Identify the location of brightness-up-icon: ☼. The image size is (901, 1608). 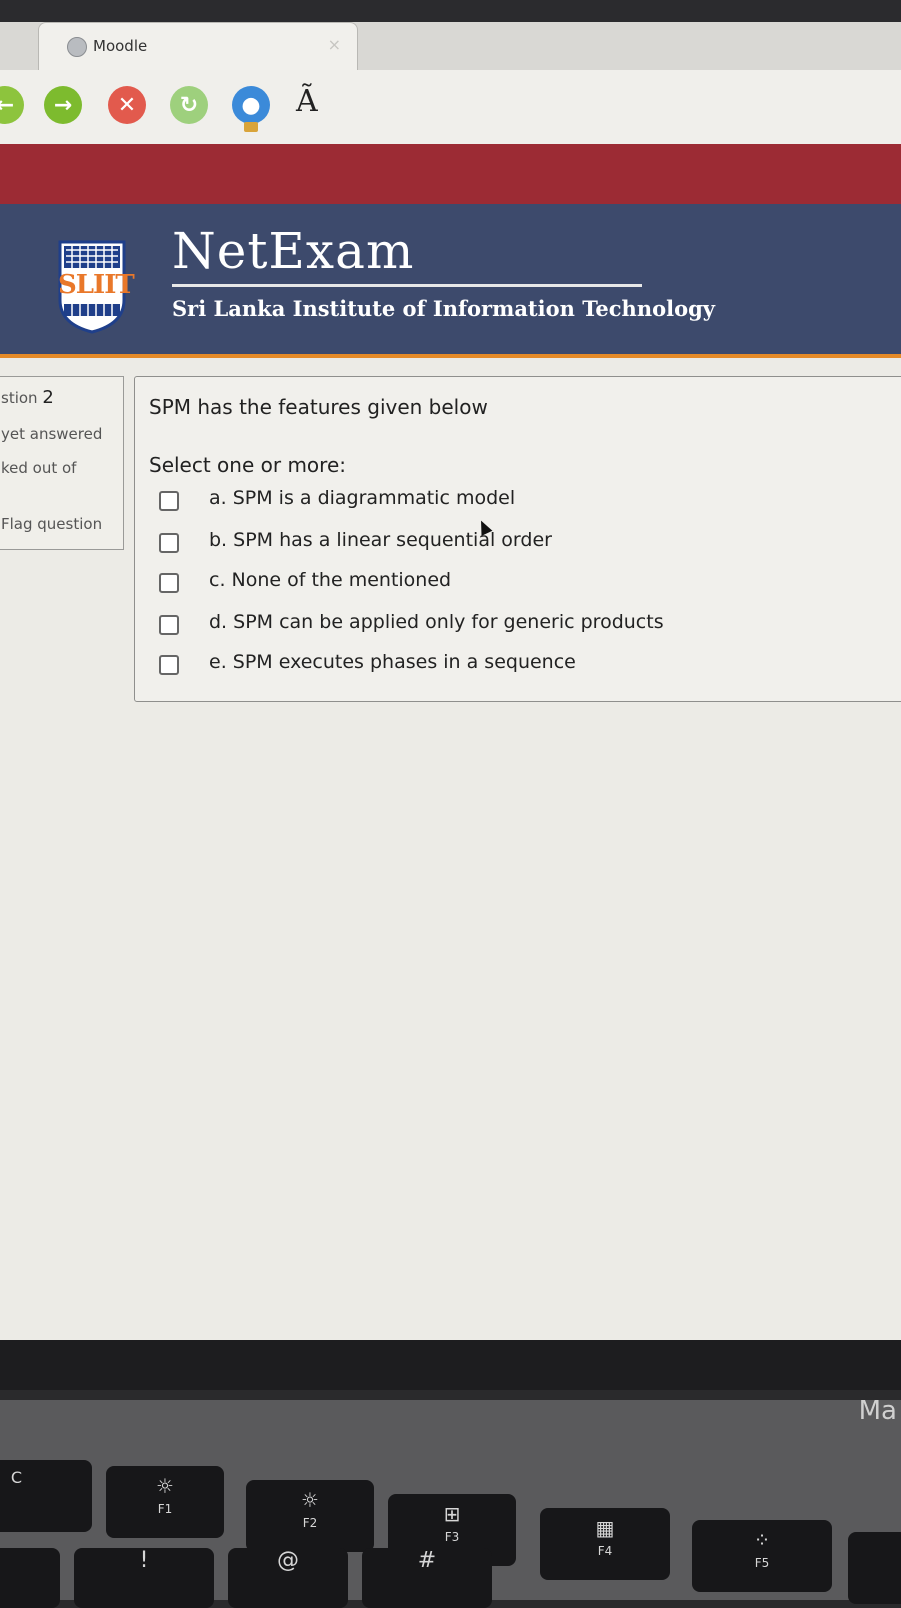
(310, 1500).